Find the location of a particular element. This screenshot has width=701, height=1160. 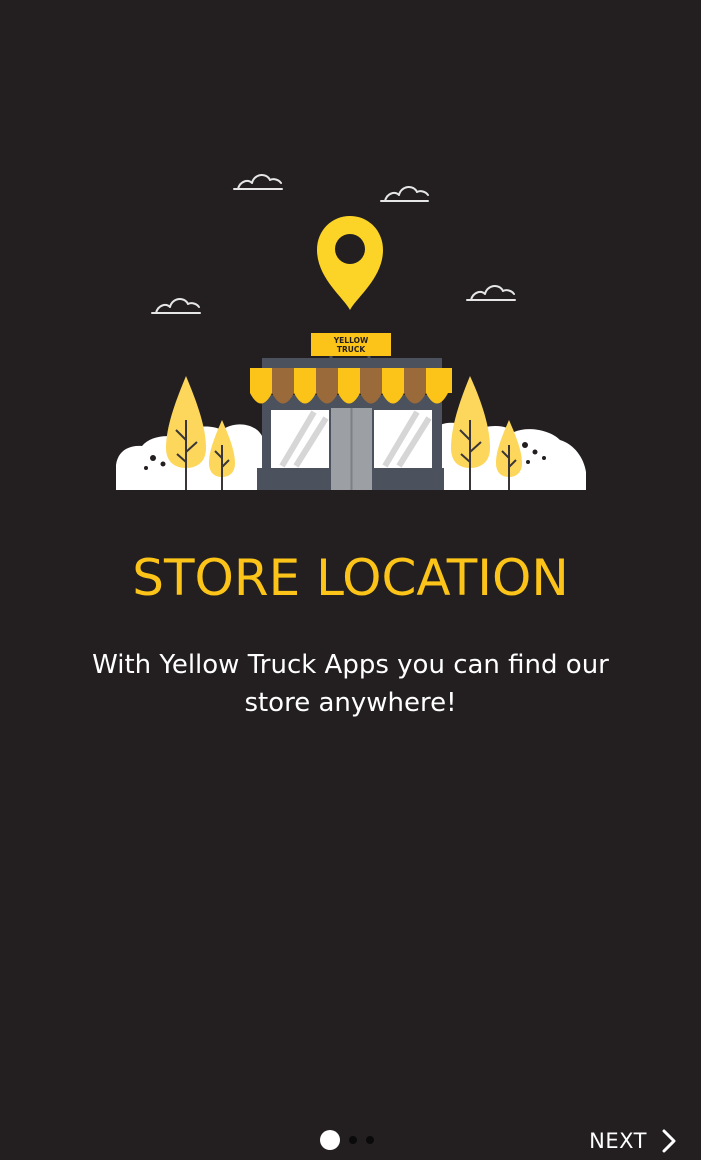

page-title: STORE LOCATION is located at coordinates (350, 578).